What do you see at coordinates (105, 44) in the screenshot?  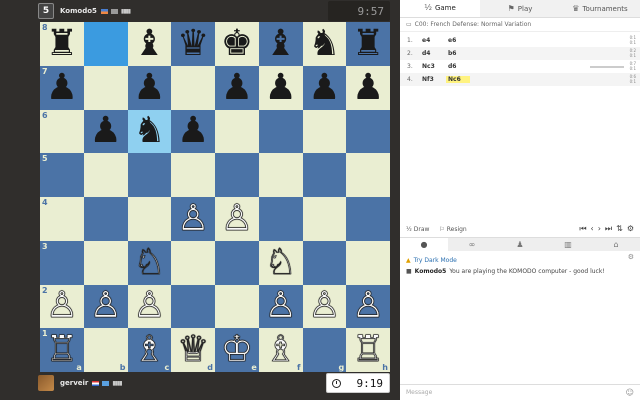 I see `square-b8` at bounding box center [105, 44].